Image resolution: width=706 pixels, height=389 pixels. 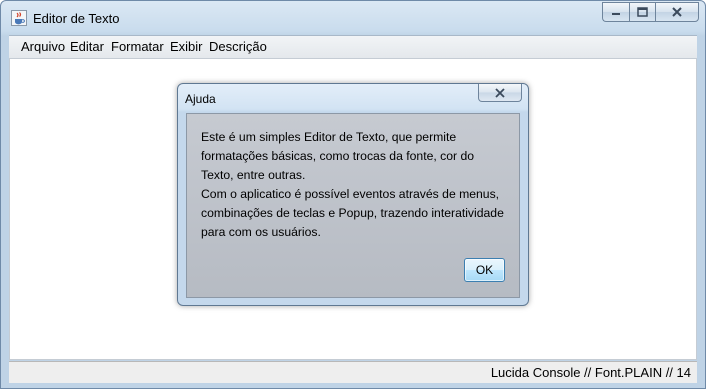 I want to click on font-status: Lucida Console // Font.PLAIN // 14, so click(x=590, y=372).